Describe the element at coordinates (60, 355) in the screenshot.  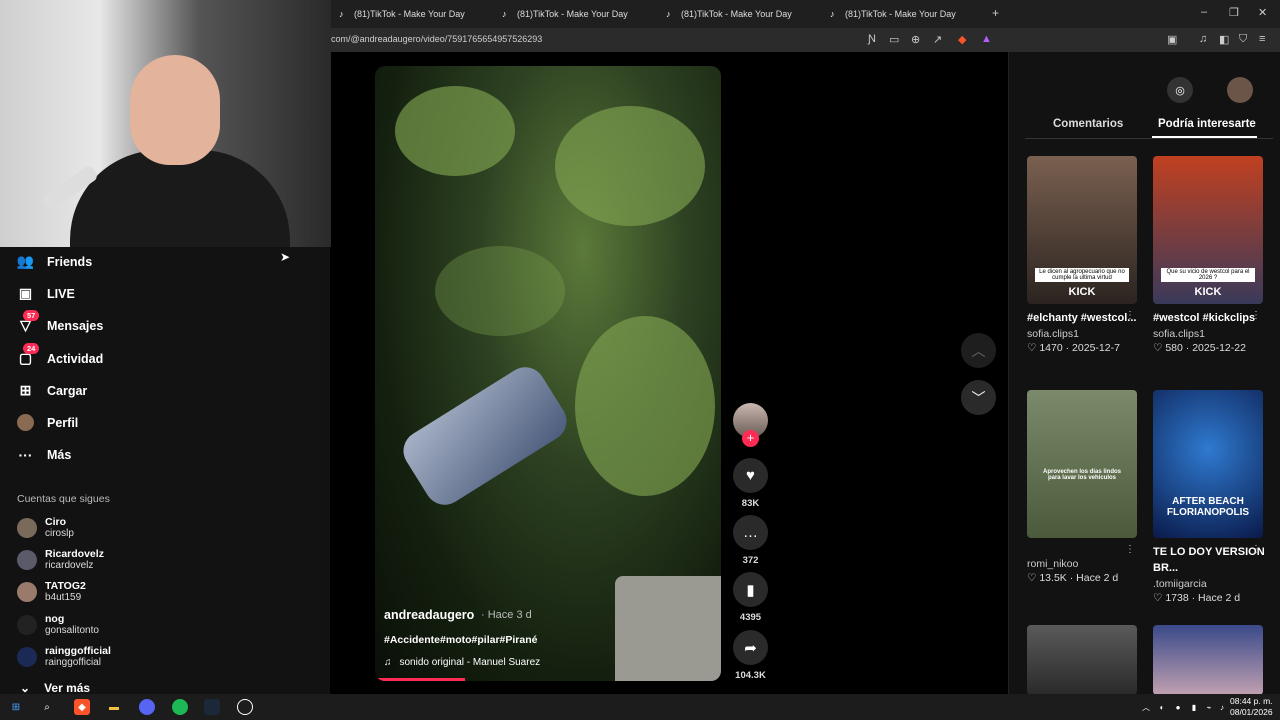
I see `sidebar-item-activity: ▢ 24 Actividad` at that location.